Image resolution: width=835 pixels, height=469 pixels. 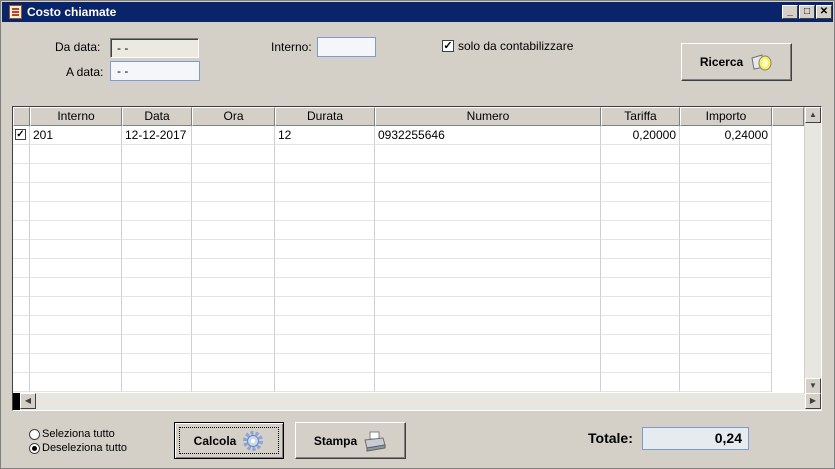 What do you see at coordinates (488, 116) in the screenshot?
I see `header-numero: Numero` at bounding box center [488, 116].